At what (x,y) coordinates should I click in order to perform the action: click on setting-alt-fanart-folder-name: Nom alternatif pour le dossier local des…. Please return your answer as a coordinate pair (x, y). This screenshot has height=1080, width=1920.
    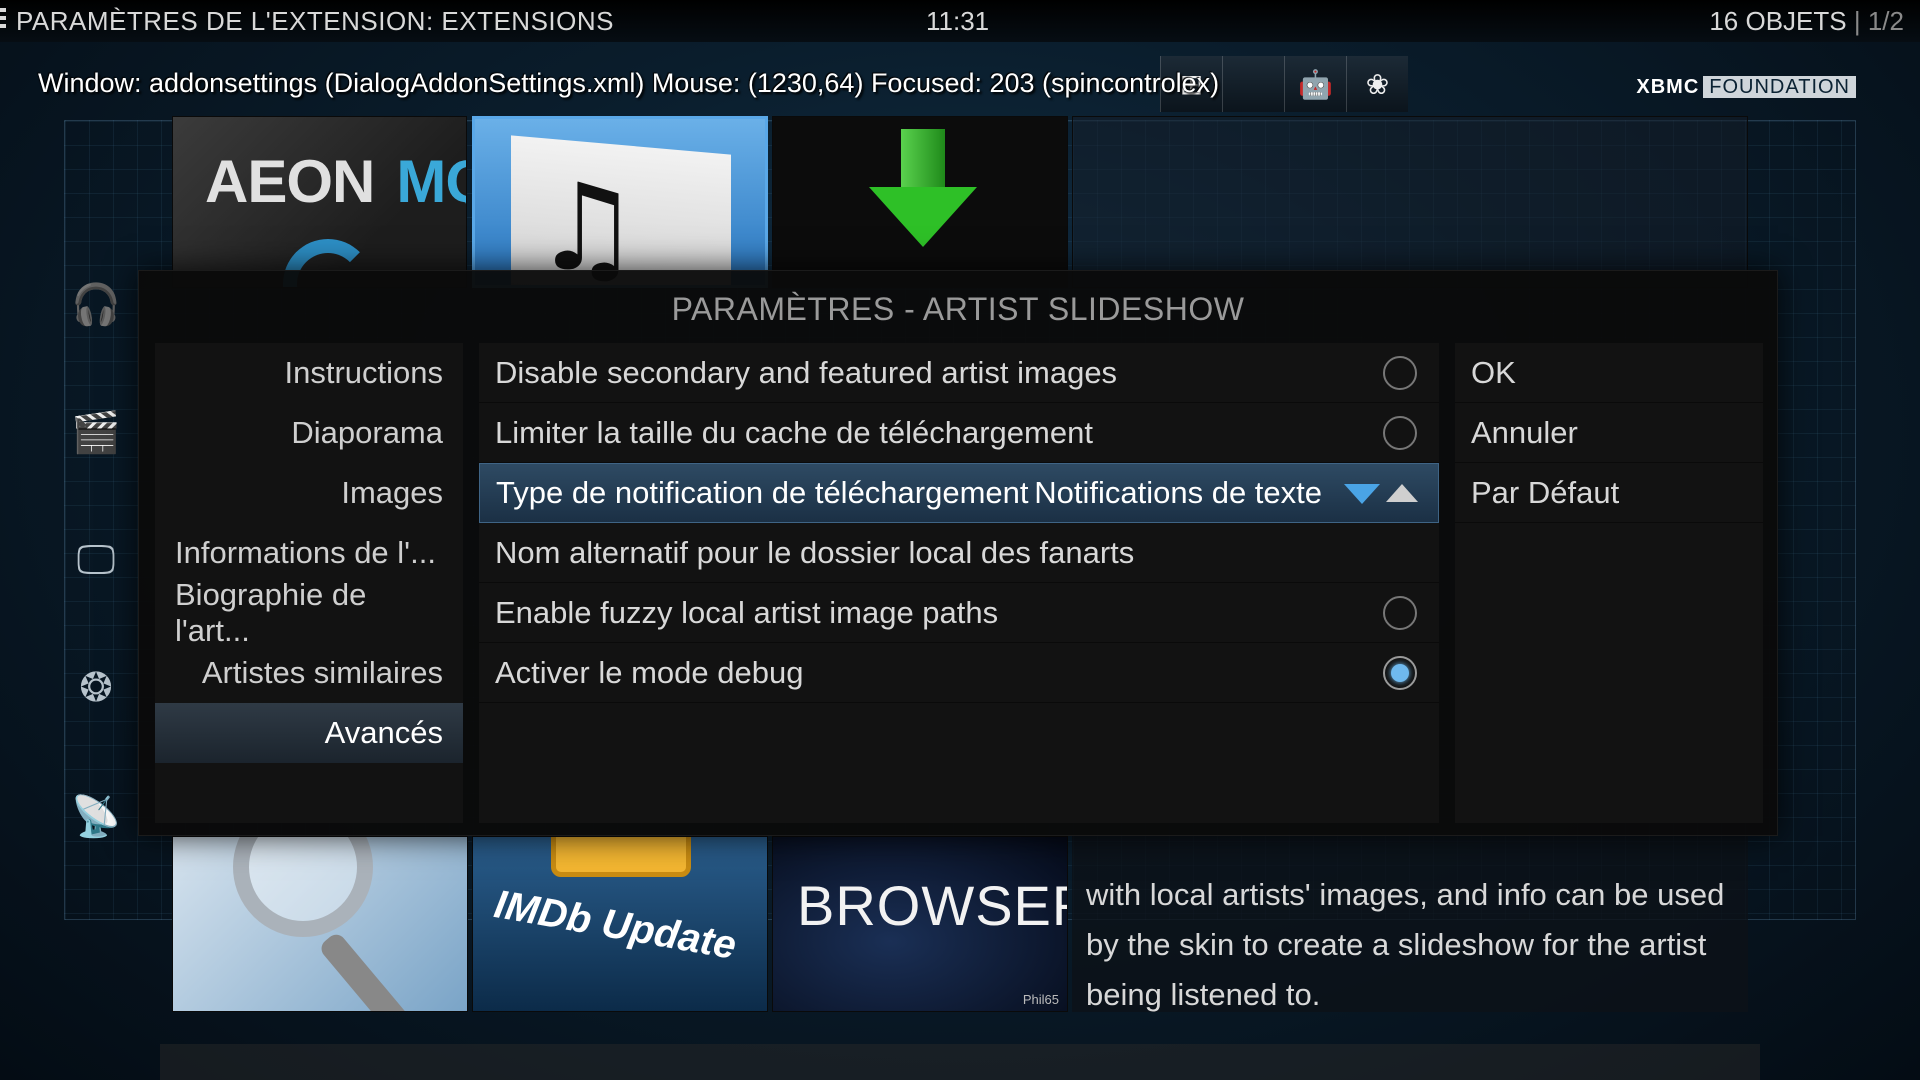
    Looking at the image, I should click on (959, 553).